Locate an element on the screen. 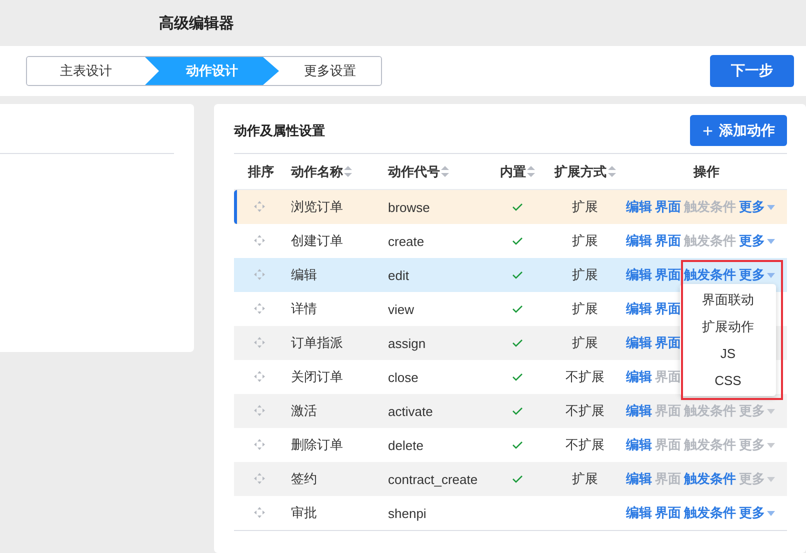 The width and height of the screenshot is (806, 553). column-header: 操作 is located at coordinates (707, 171).